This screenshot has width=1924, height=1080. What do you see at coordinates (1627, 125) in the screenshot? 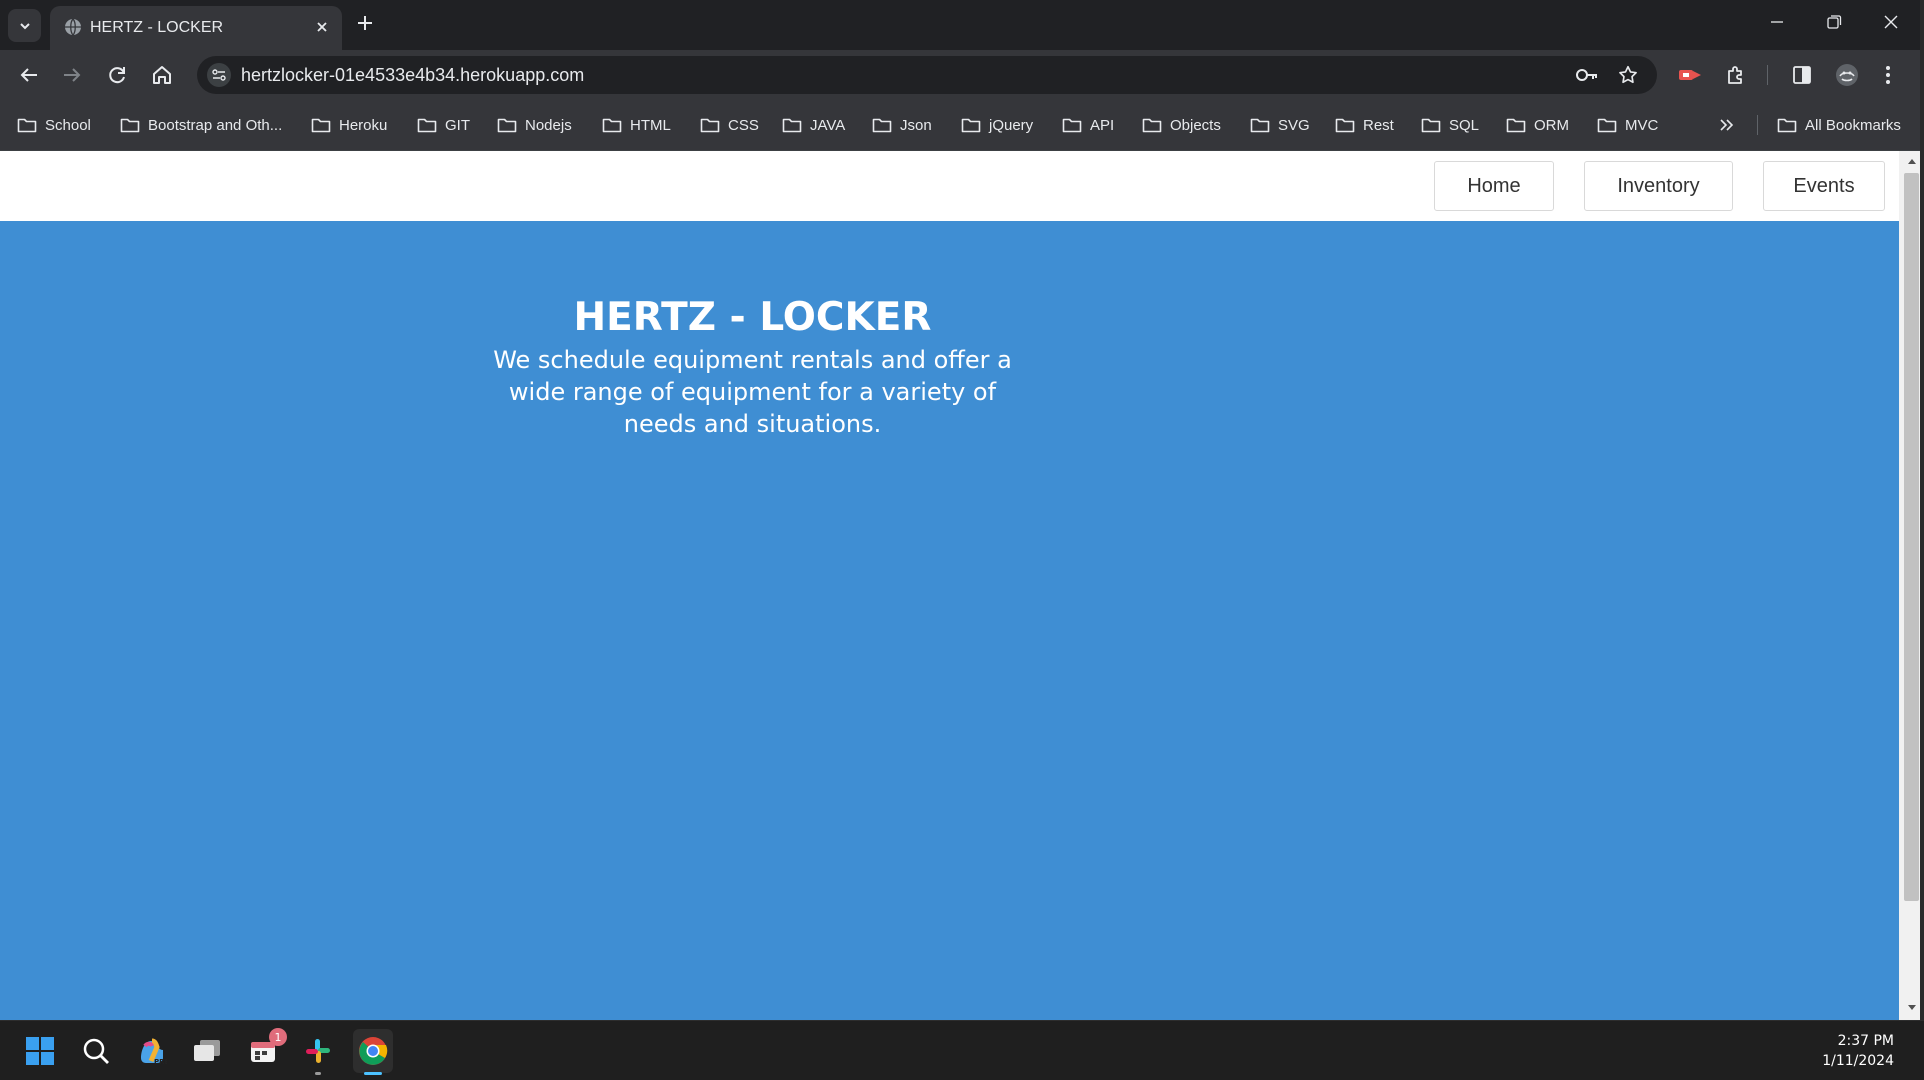
I see `bookmark-folder-mvc: MVC` at bounding box center [1627, 125].